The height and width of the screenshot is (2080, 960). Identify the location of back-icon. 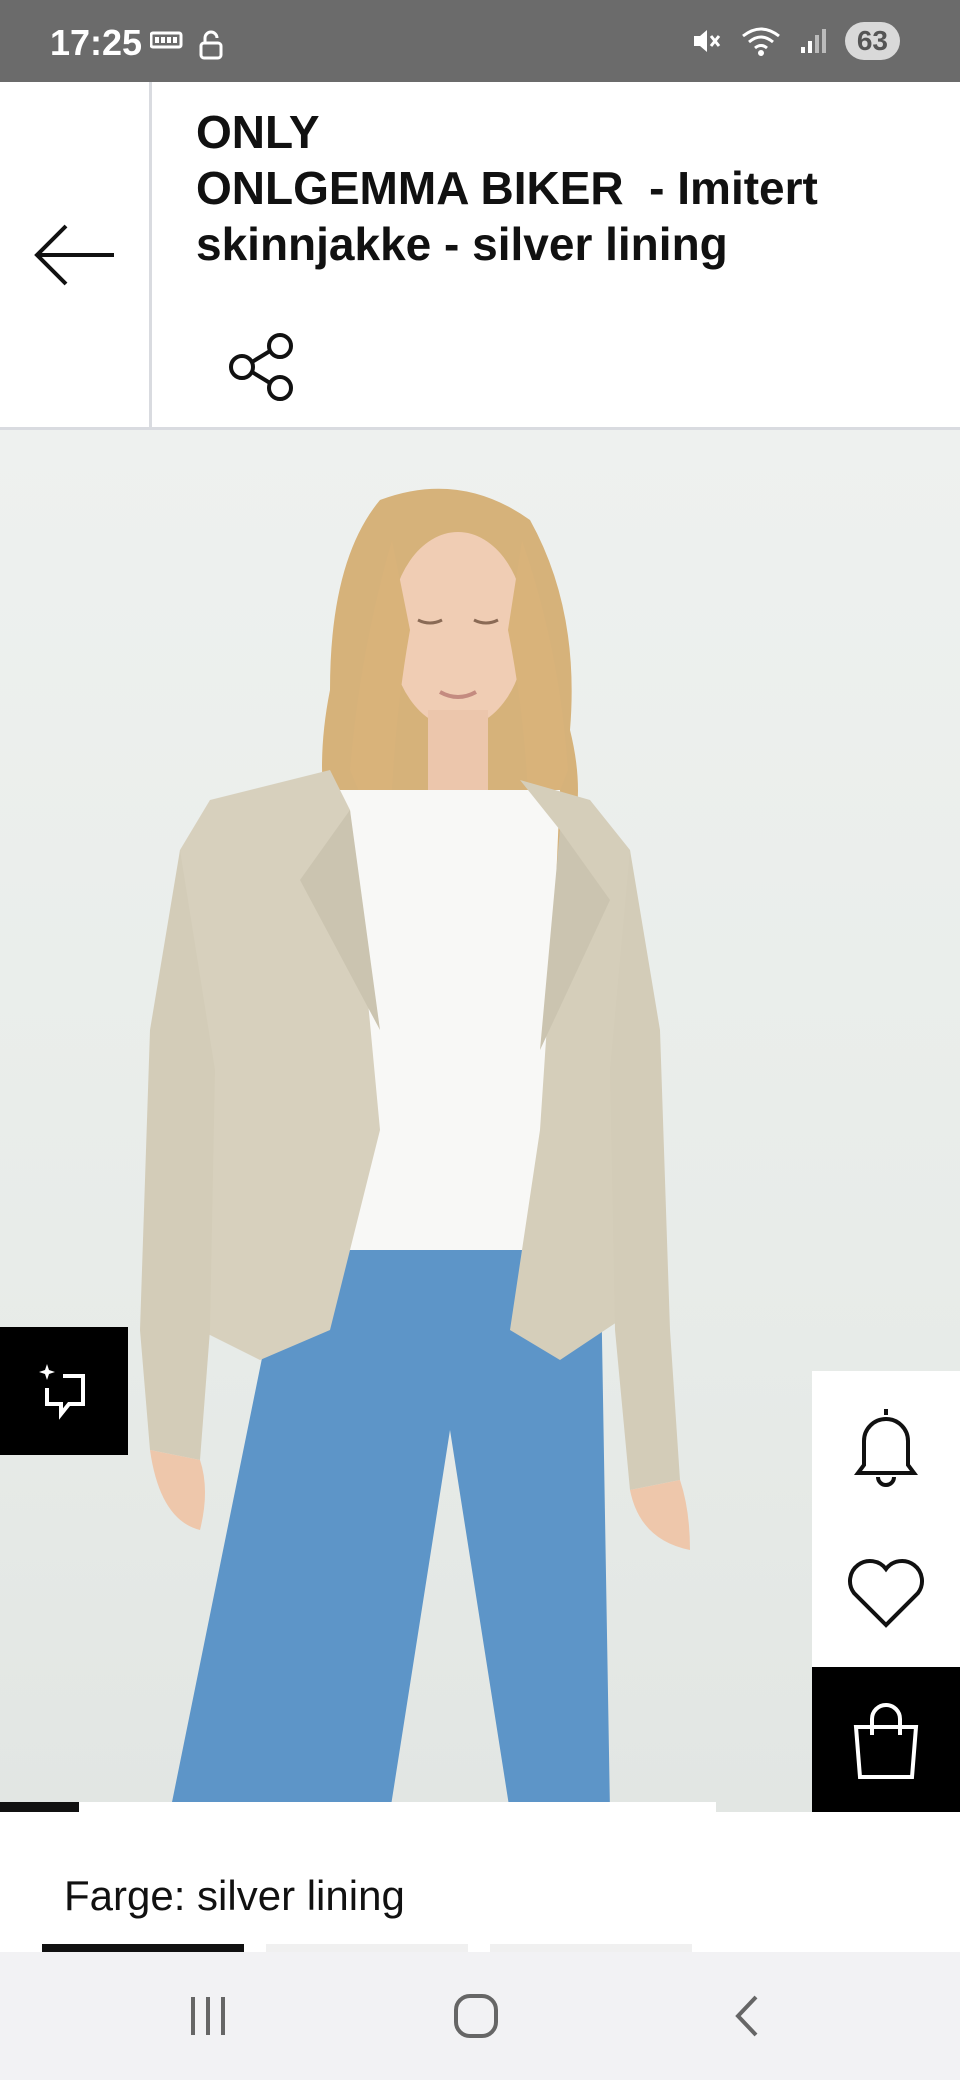
(746, 2016).